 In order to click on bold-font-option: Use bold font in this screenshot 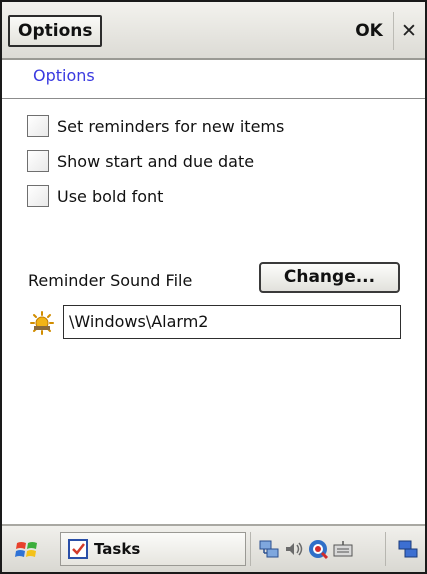, I will do `click(95, 196)`.